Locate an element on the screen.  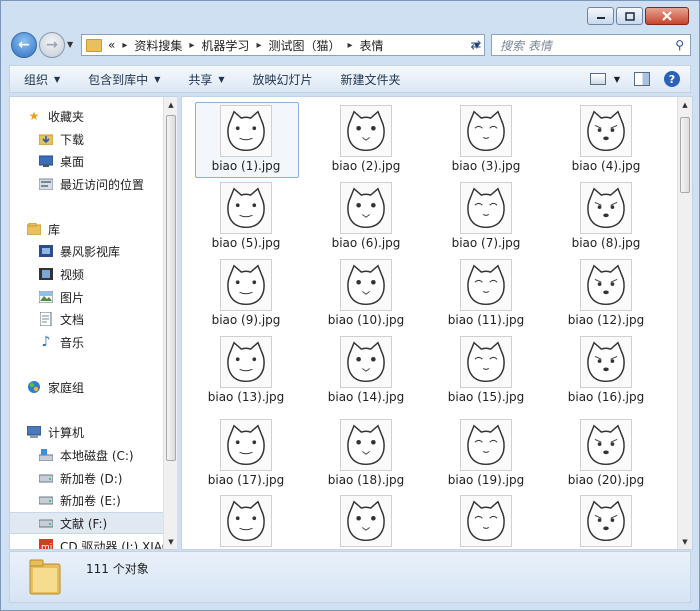
content-scrollbar: ▲ ▼ is located at coordinates (684, 323).